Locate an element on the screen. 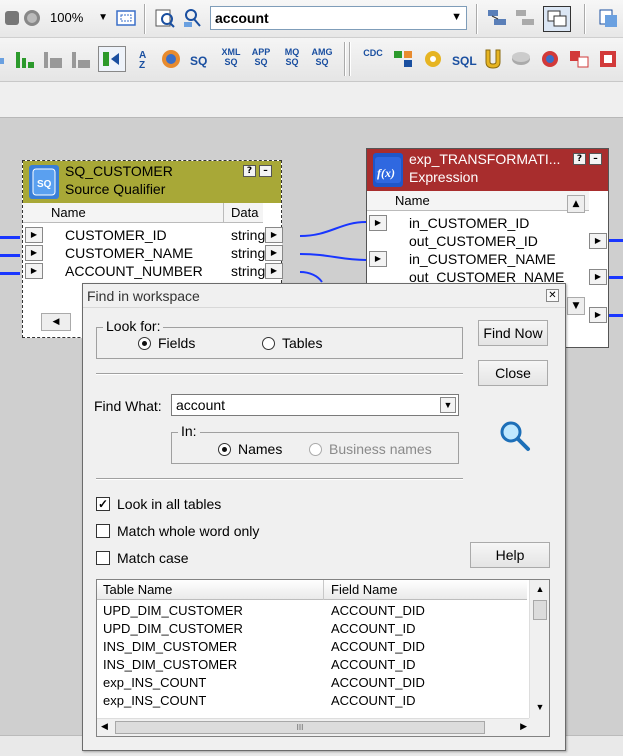  gear-icon is located at coordinates (433, 59).